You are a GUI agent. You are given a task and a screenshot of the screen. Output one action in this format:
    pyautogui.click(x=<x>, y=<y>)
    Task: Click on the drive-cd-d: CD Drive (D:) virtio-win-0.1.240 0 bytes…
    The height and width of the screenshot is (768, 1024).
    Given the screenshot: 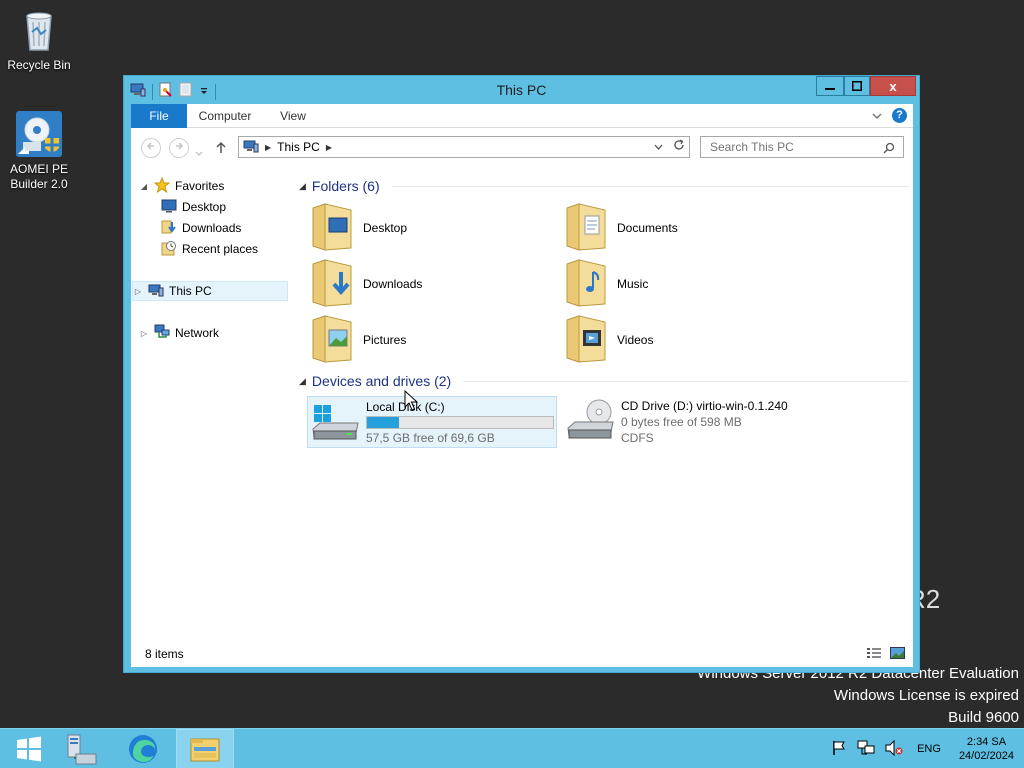 What is the action you would take?
    pyautogui.click(x=688, y=422)
    